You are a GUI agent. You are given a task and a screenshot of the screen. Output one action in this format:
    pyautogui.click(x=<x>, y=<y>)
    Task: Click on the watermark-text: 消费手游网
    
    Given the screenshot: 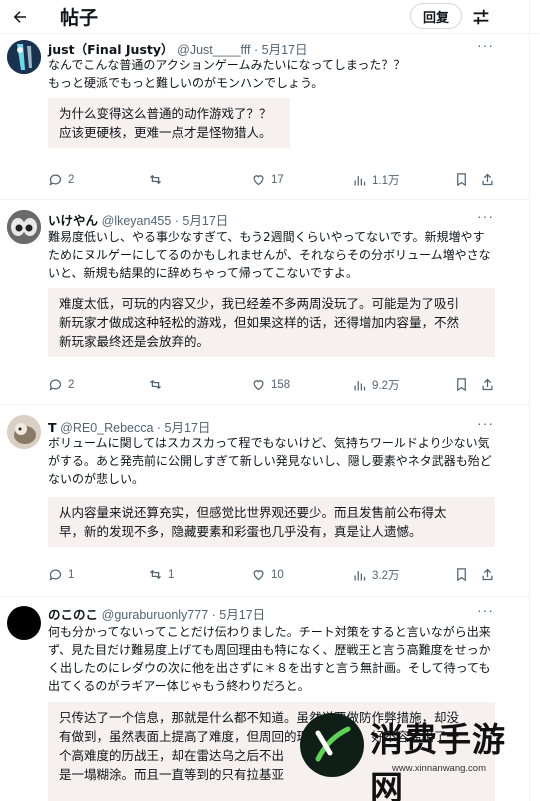 What is the action you would take?
    pyautogui.click(x=438, y=760)
    